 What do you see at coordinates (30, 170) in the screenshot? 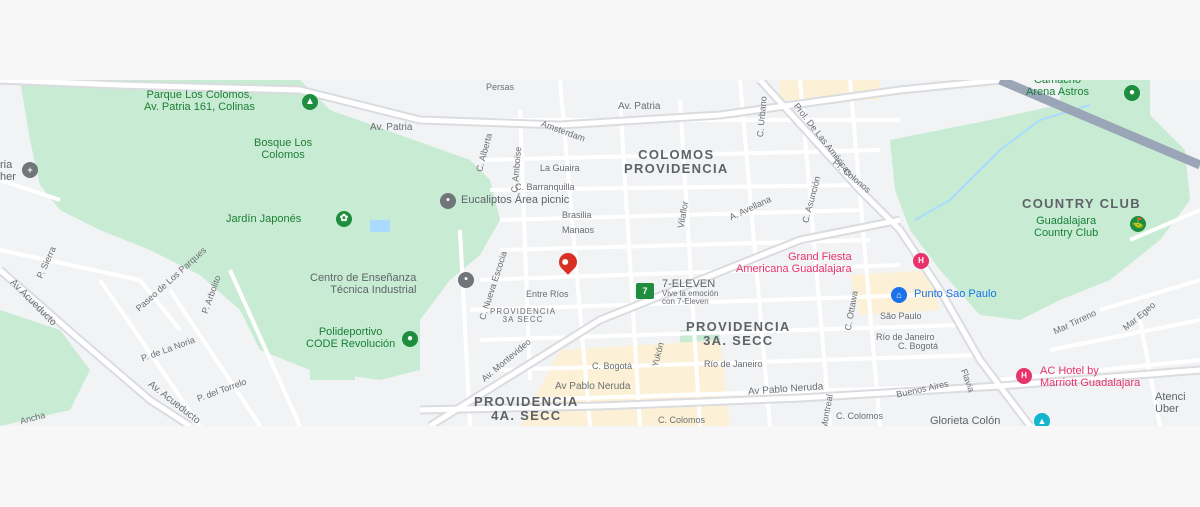
I see `church-icon: +` at bounding box center [30, 170].